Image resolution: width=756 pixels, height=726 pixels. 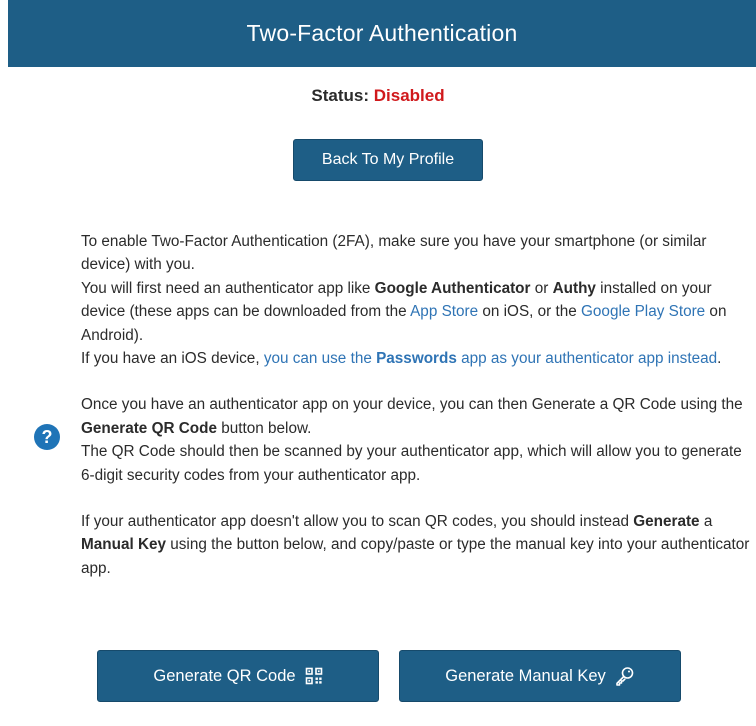 What do you see at coordinates (625, 676) in the screenshot?
I see `key-icon` at bounding box center [625, 676].